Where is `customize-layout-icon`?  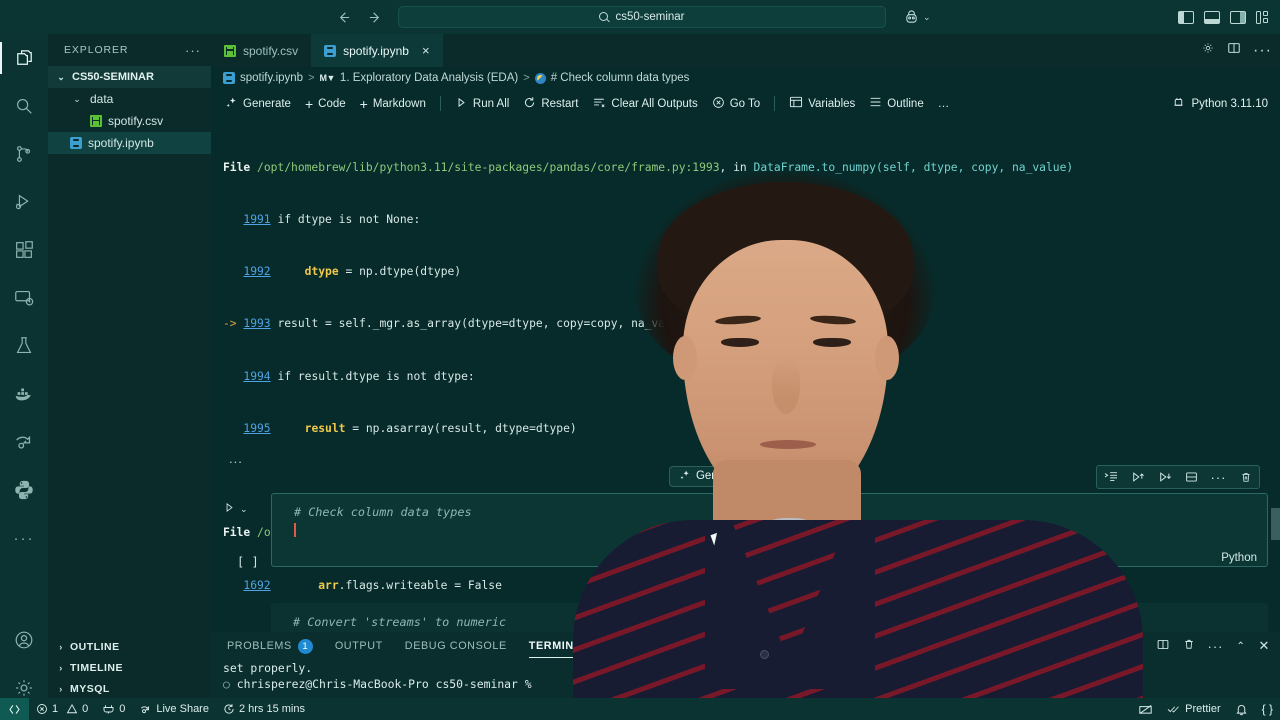 customize-layout-icon is located at coordinates (1264, 17).